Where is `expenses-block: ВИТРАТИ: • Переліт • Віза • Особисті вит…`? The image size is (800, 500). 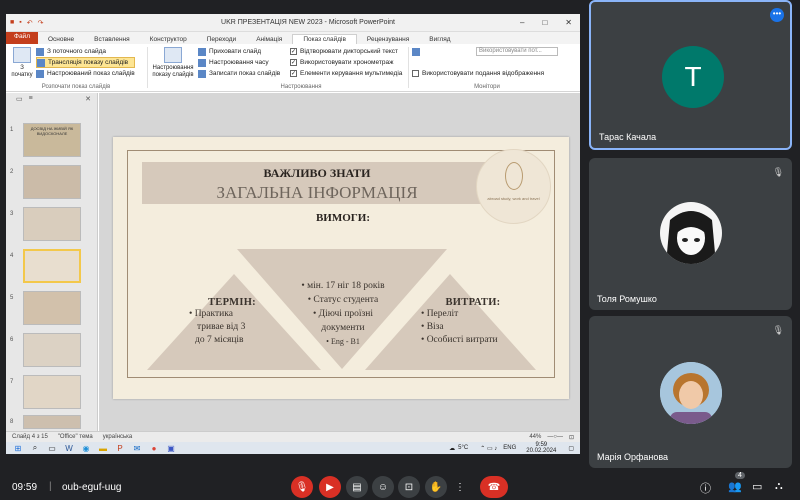
expenses-block: ВИТРАТИ: • Переліт • Віза • Особисті вит… is located at coordinates (461, 321).